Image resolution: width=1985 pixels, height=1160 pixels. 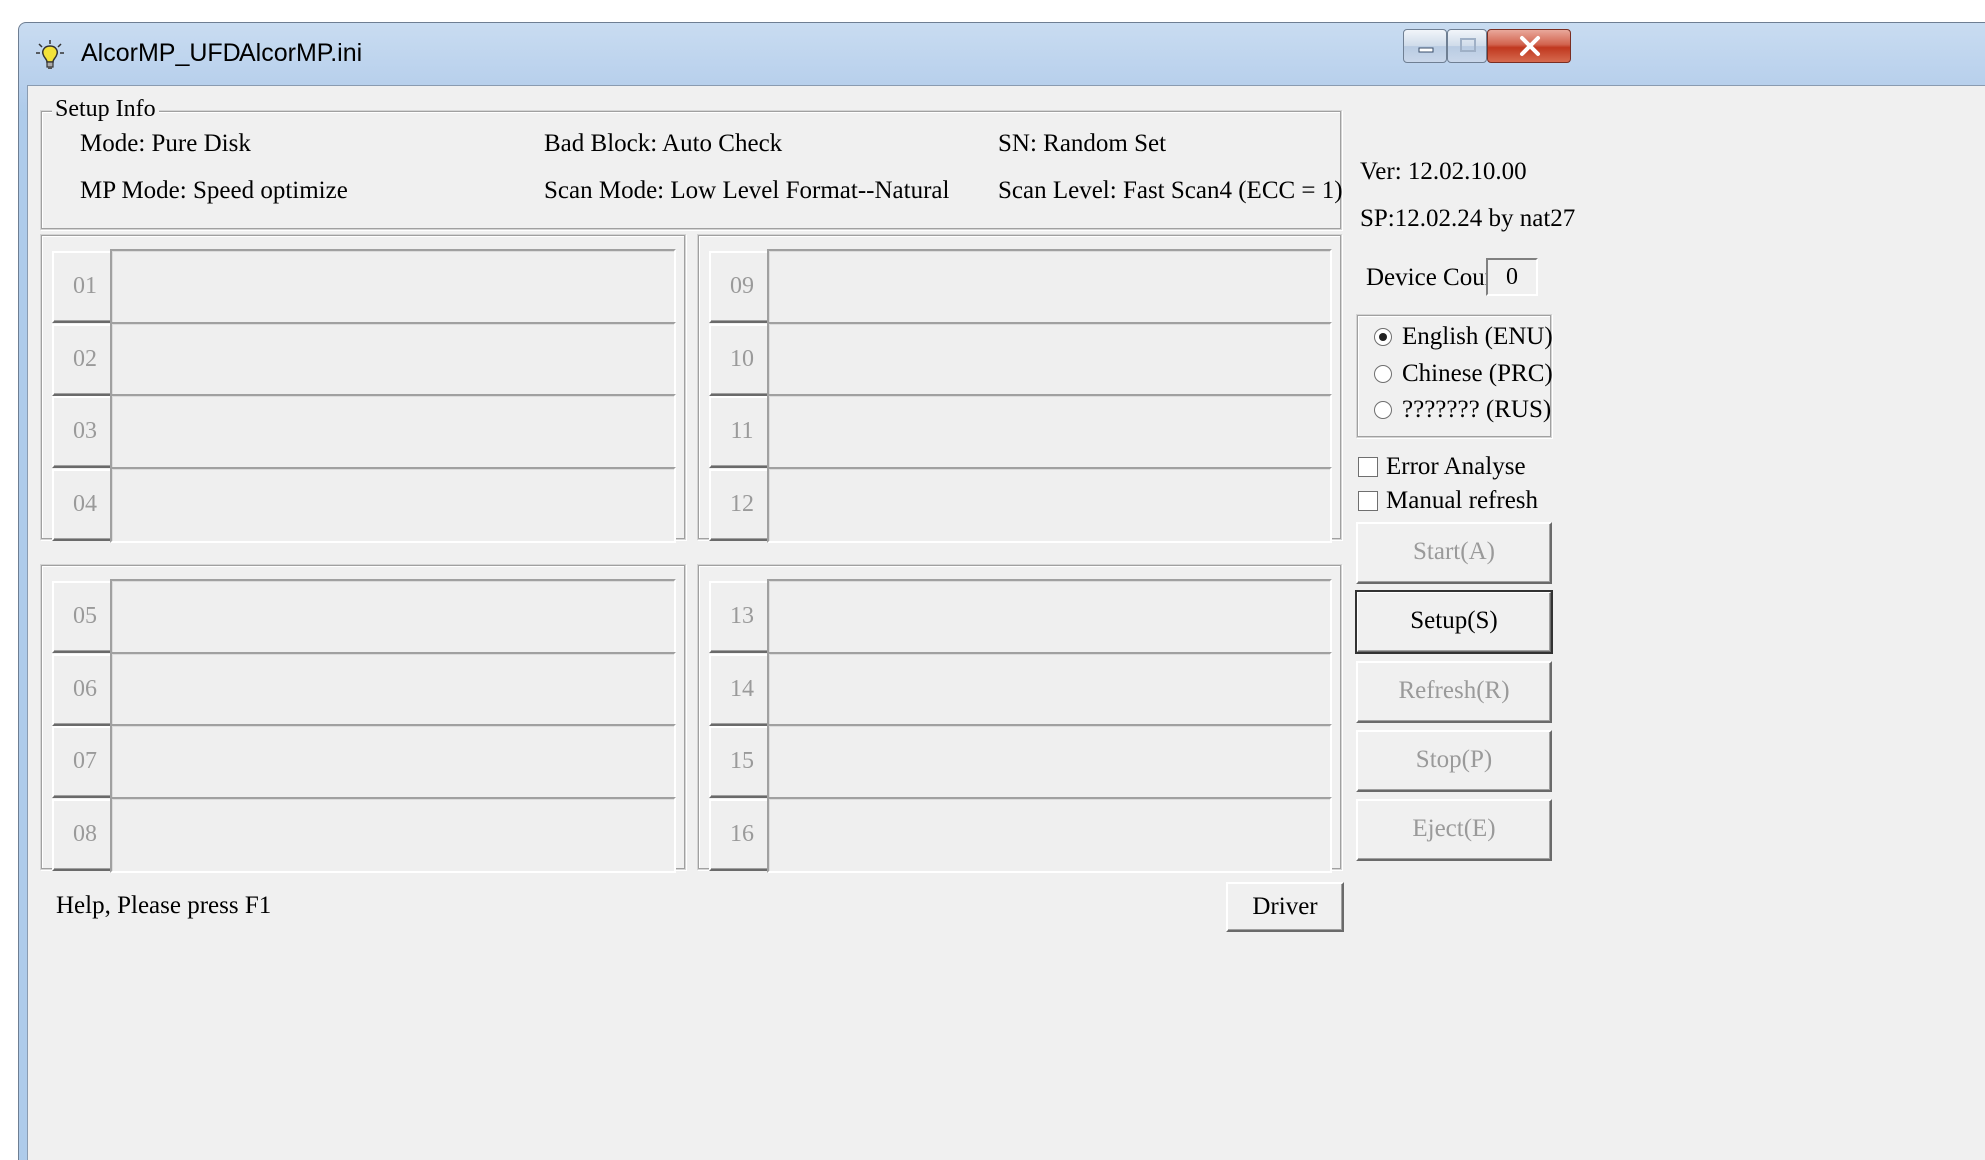 I want to click on stop-button: Stop(P), so click(x=1454, y=761).